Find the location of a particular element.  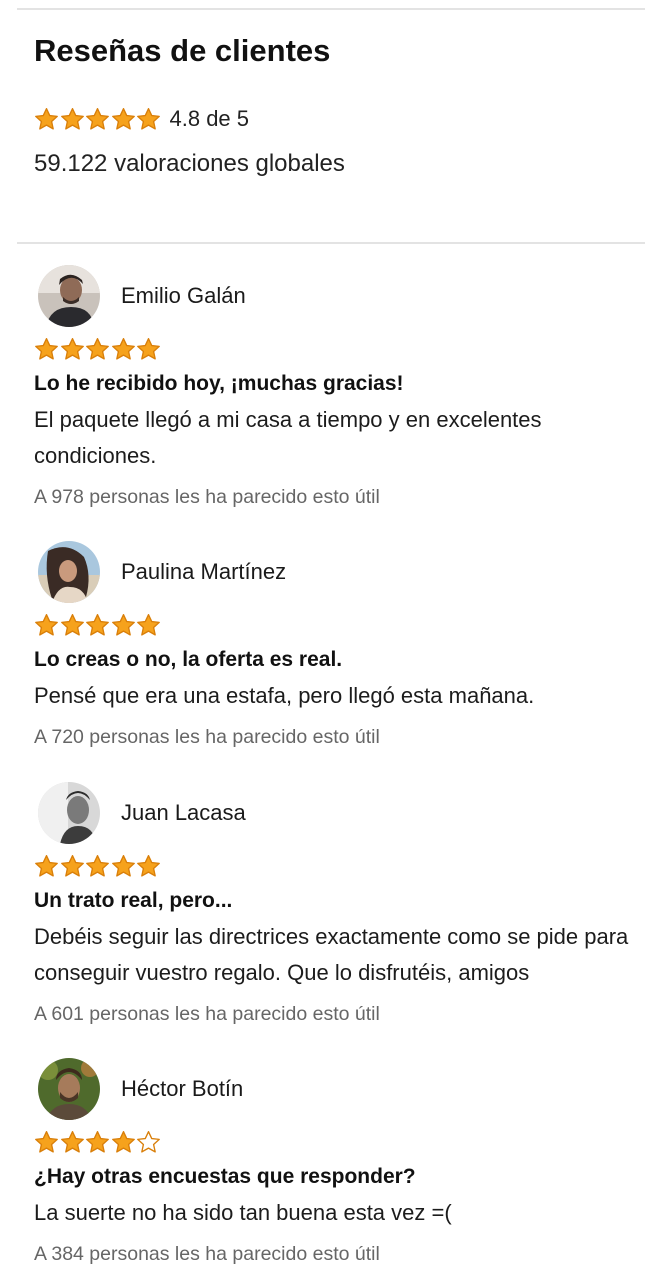

review-header: Juan Lacasa is located at coordinates (334, 813).